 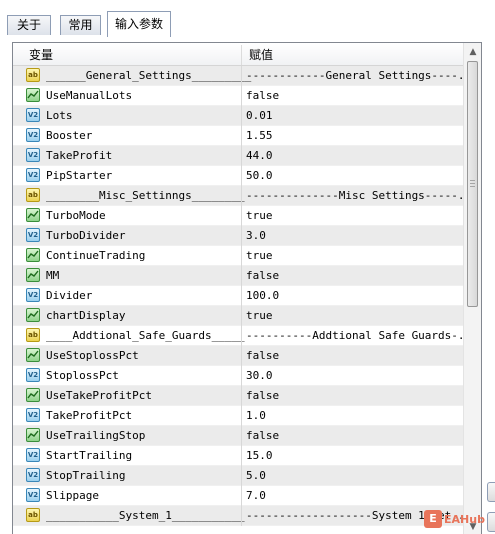 What do you see at coordinates (145, 335) in the screenshot?
I see `parameter-name: ____Addtional_Safe_Guards_____` at bounding box center [145, 335].